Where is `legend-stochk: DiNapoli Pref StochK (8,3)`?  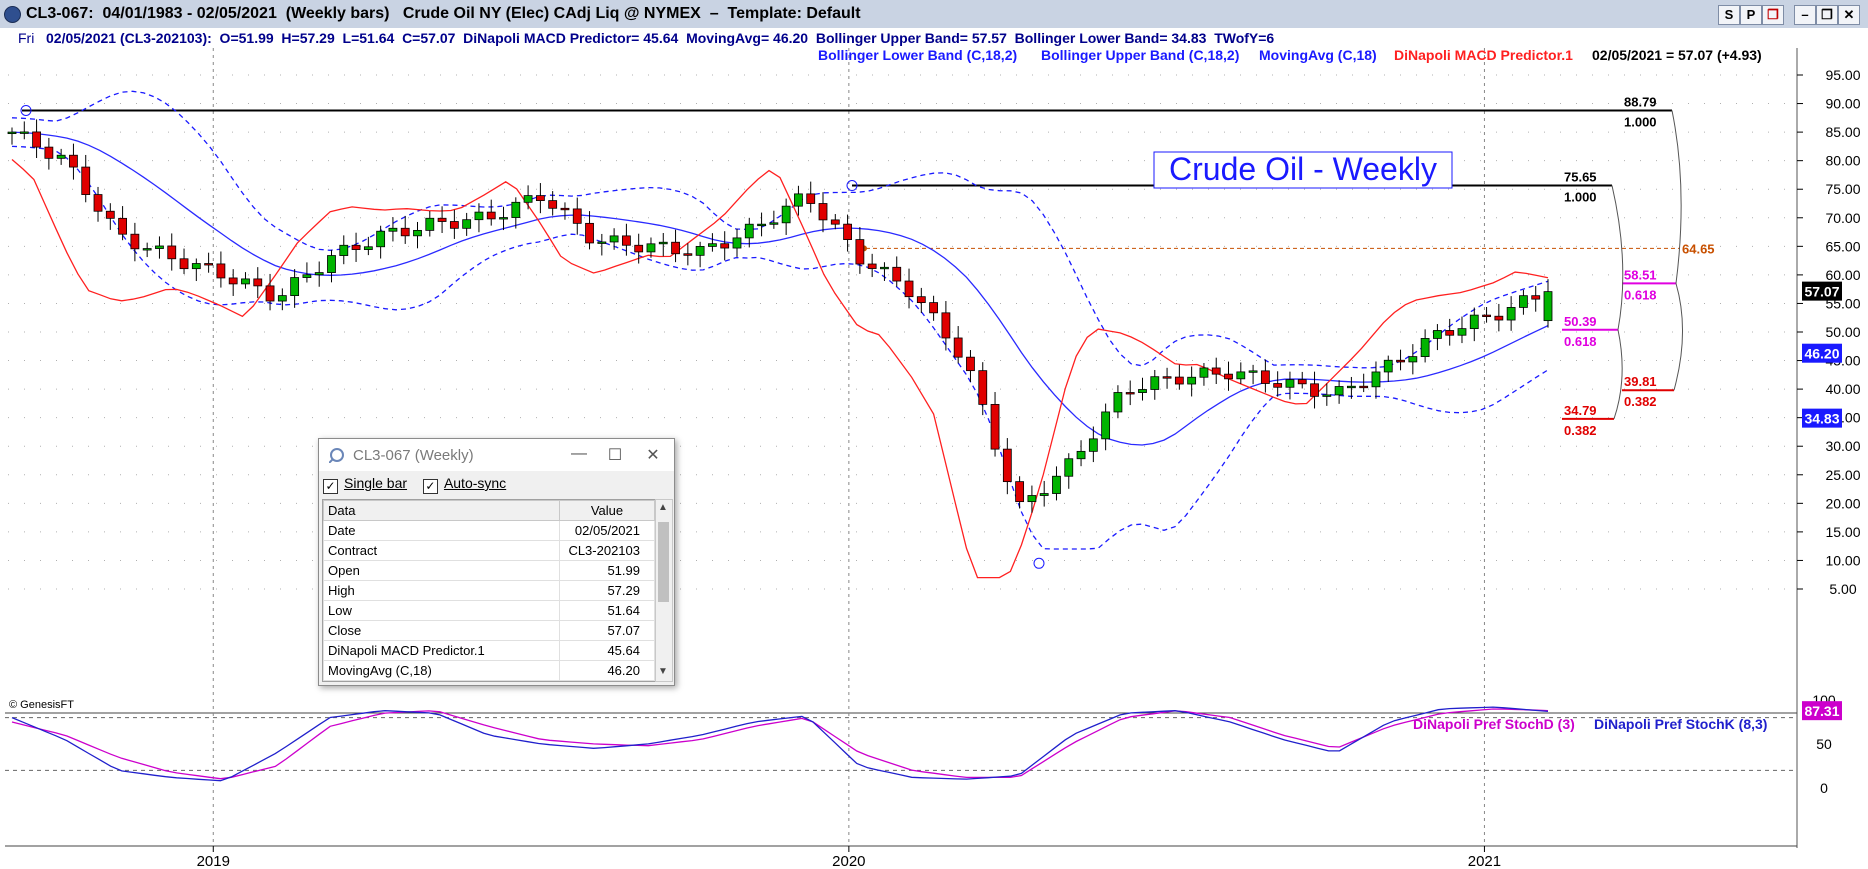
legend-stochk: DiNapoli Pref StochK (8,3) is located at coordinates (1680, 724).